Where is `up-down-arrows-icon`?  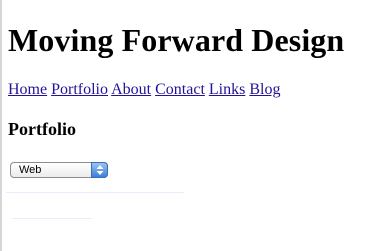 up-down-arrows-icon is located at coordinates (99, 170).